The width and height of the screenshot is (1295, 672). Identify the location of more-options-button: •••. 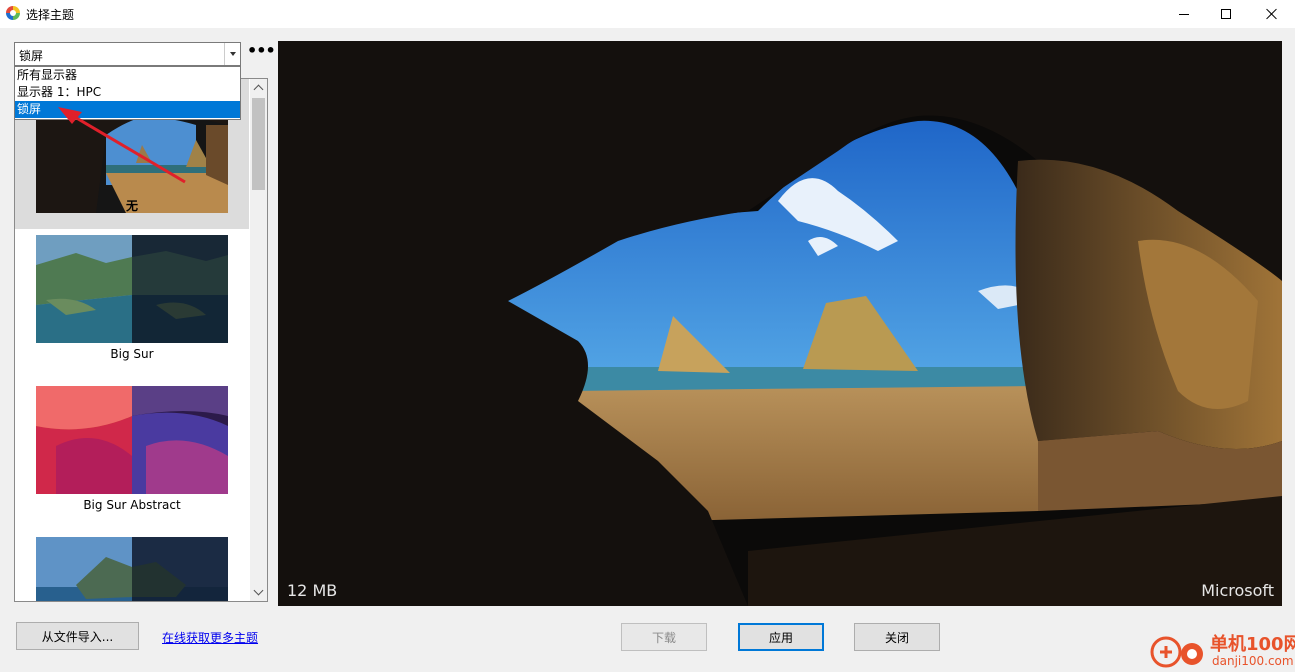
(261, 52).